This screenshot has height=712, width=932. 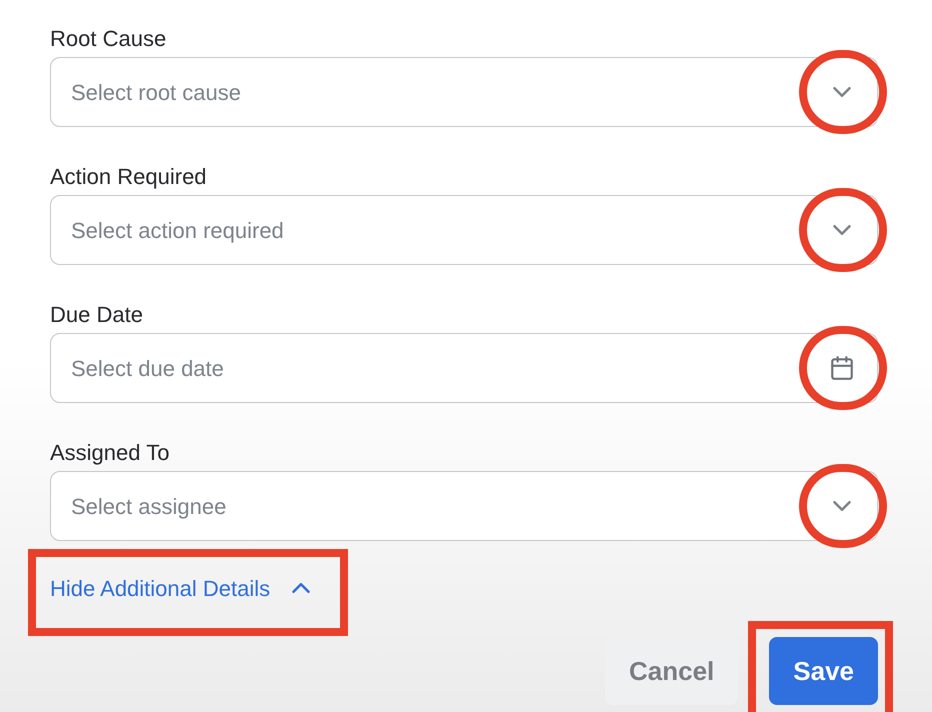 What do you see at coordinates (842, 368) in the screenshot?
I see `calendar-icon` at bounding box center [842, 368].